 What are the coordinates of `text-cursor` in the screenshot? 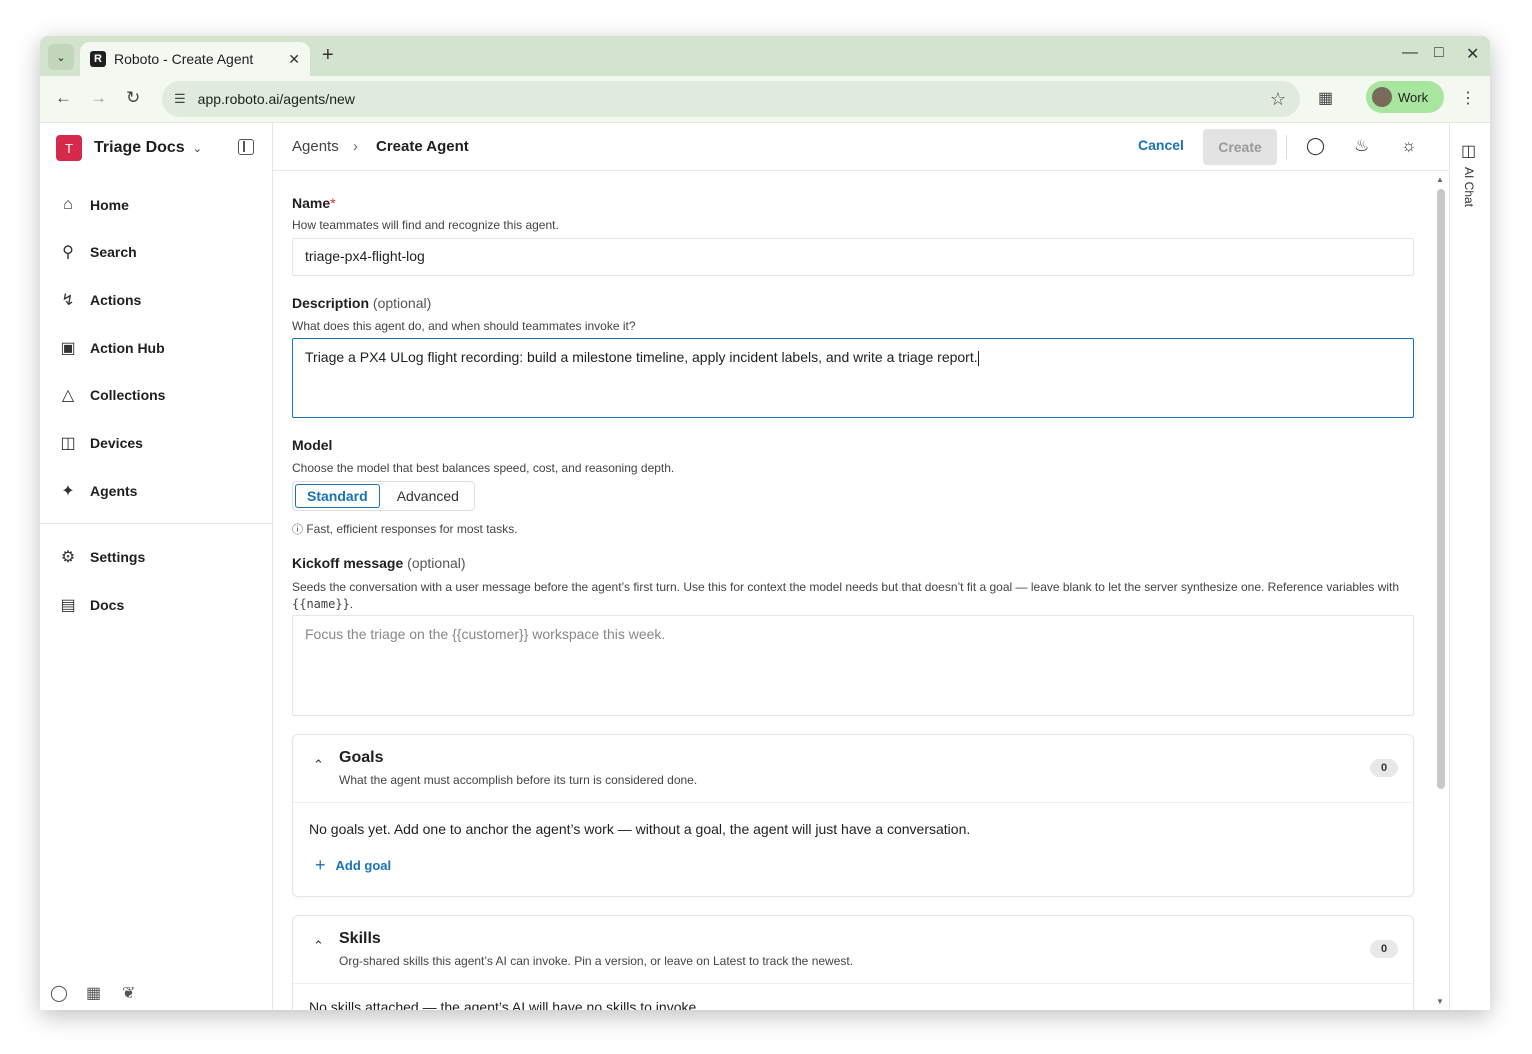 It's located at (978, 358).